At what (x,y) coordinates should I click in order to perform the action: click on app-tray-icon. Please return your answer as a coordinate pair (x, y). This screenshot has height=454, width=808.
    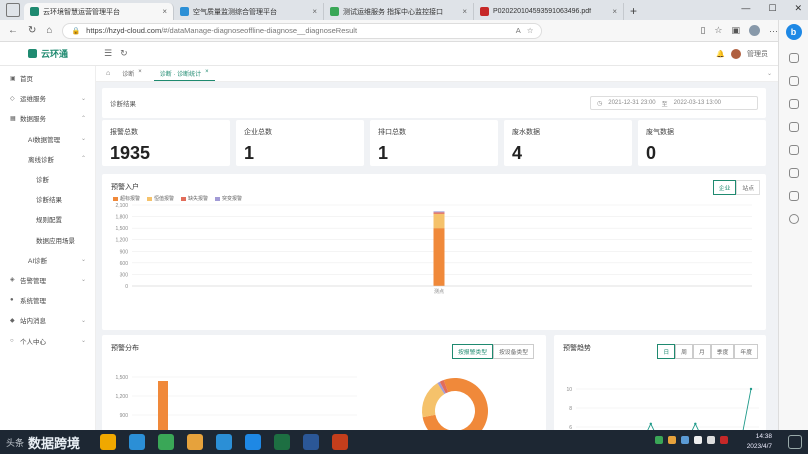
    Looking at the image, I should click on (724, 440).